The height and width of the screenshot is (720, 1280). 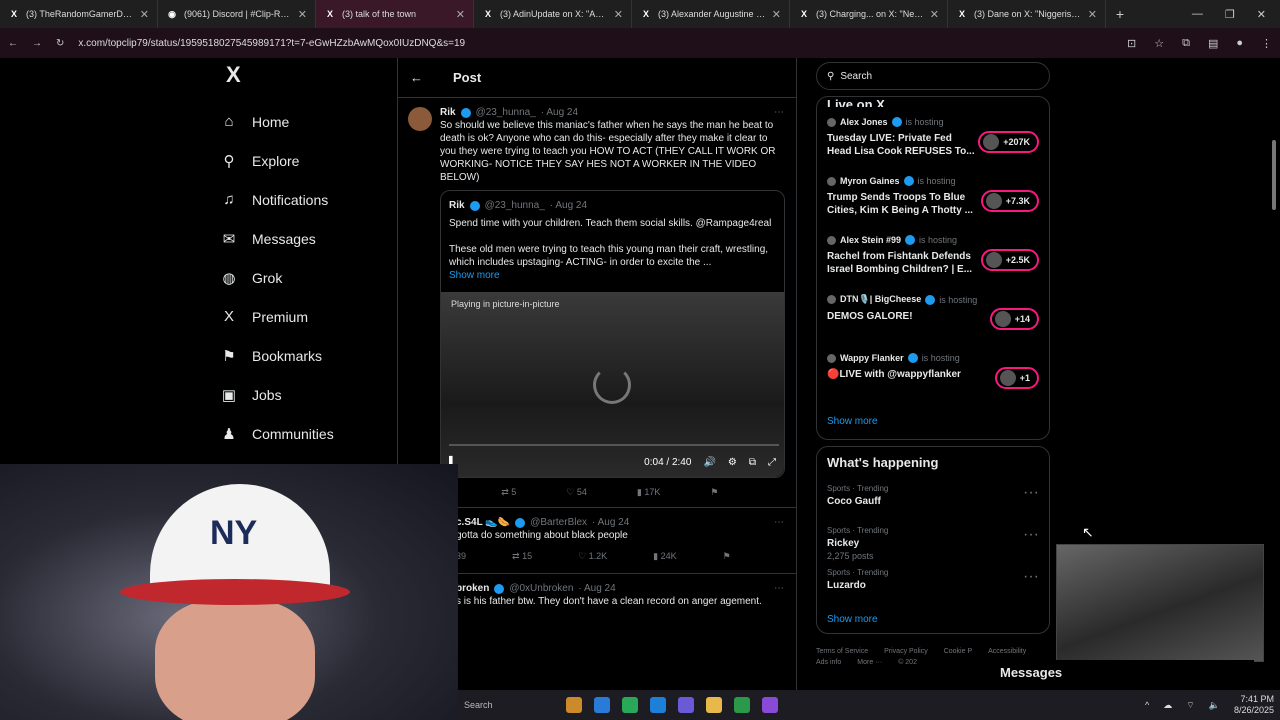 What do you see at coordinates (630, 705) in the screenshot?
I see `chrome-icon` at bounding box center [630, 705].